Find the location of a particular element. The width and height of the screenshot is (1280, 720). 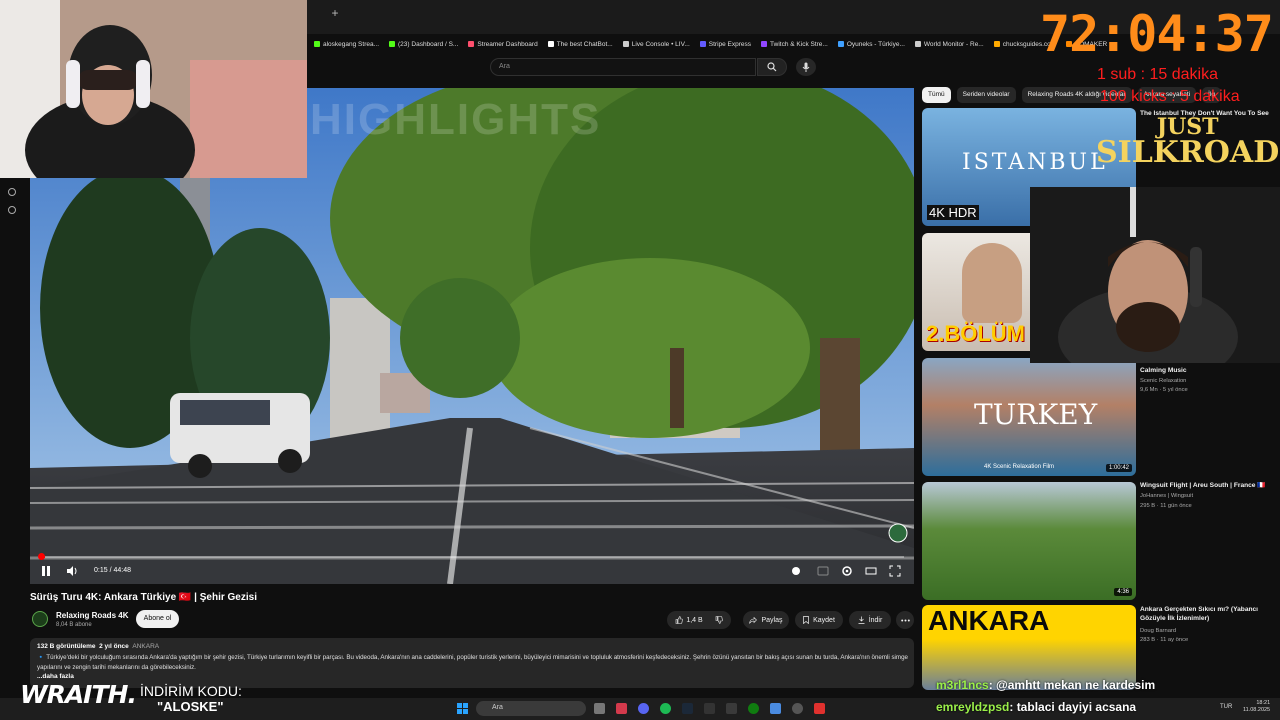

thumbs-down-icon is located at coordinates (719, 620).